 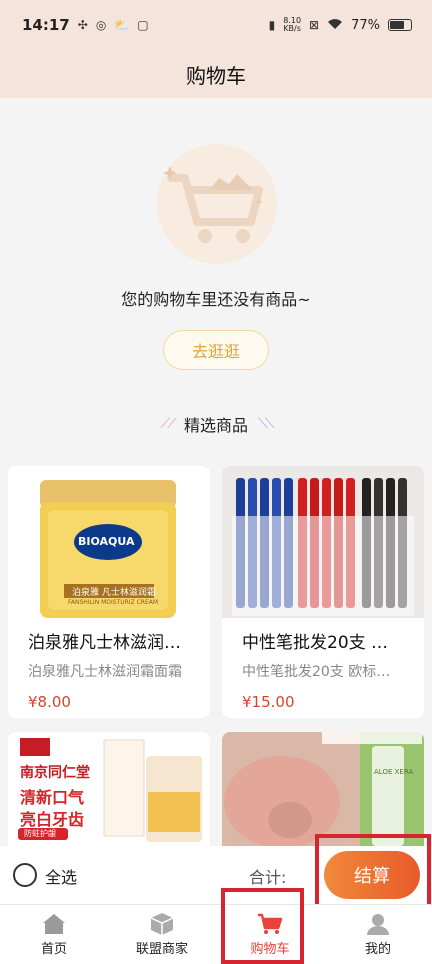 I want to click on product-image-aloe-gel: ALOE XERA, so click(x=323, y=789).